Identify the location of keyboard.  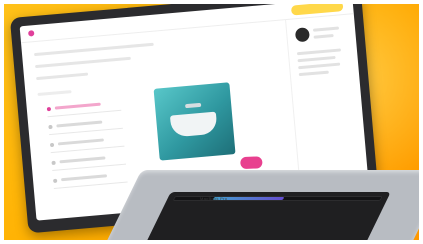
(266, 218).